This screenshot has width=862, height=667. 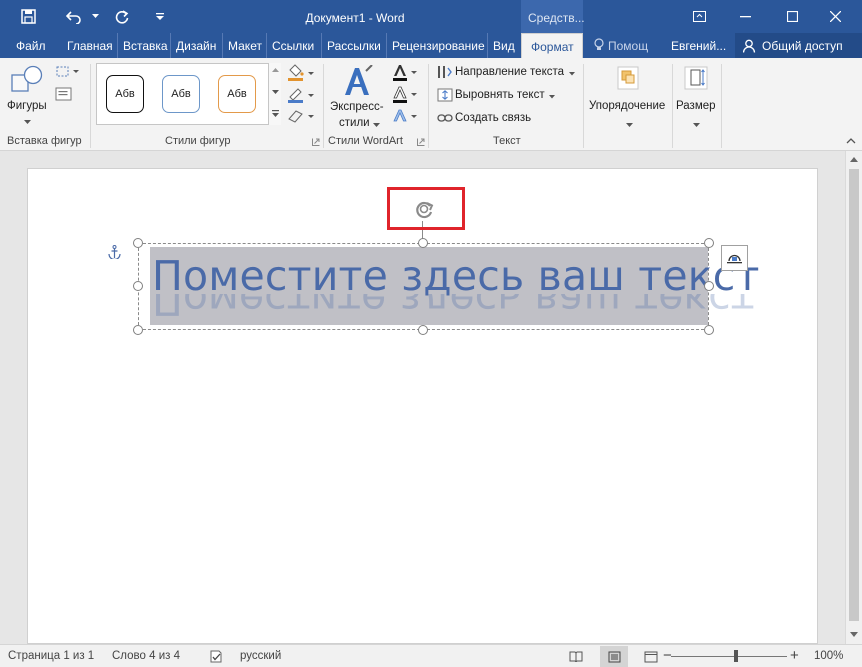 What do you see at coordinates (122, 16) in the screenshot?
I see `redo-button` at bounding box center [122, 16].